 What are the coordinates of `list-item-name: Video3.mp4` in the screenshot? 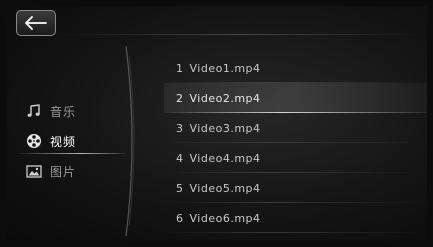 It's located at (225, 128).